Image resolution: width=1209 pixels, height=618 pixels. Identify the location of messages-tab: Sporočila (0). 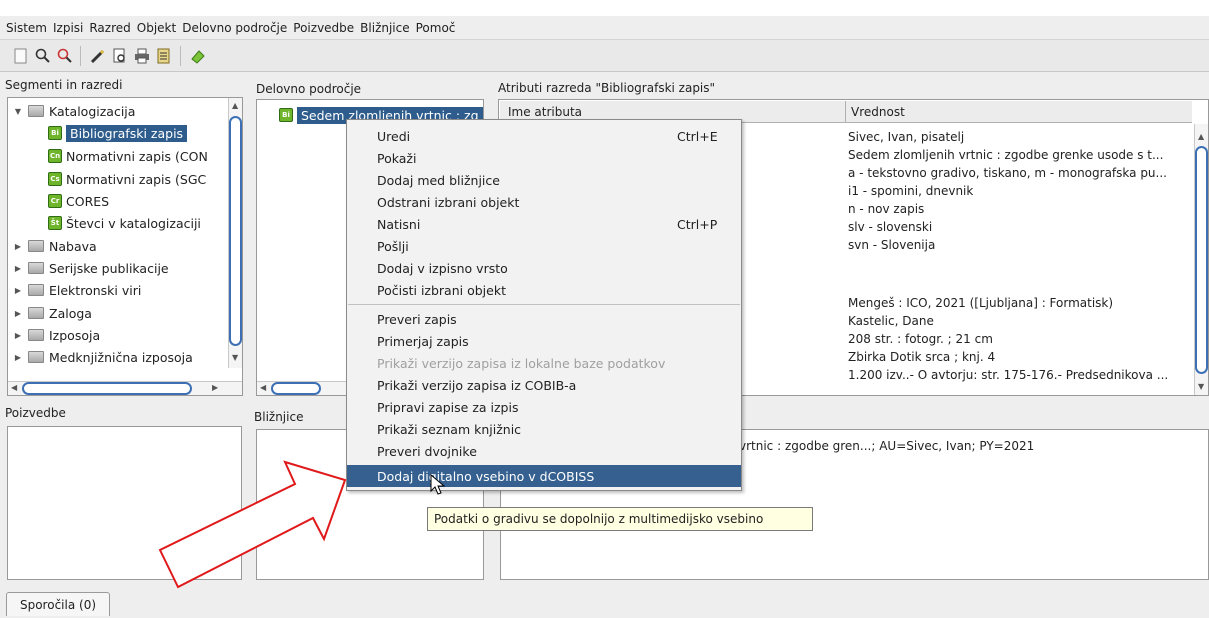
(58, 604).